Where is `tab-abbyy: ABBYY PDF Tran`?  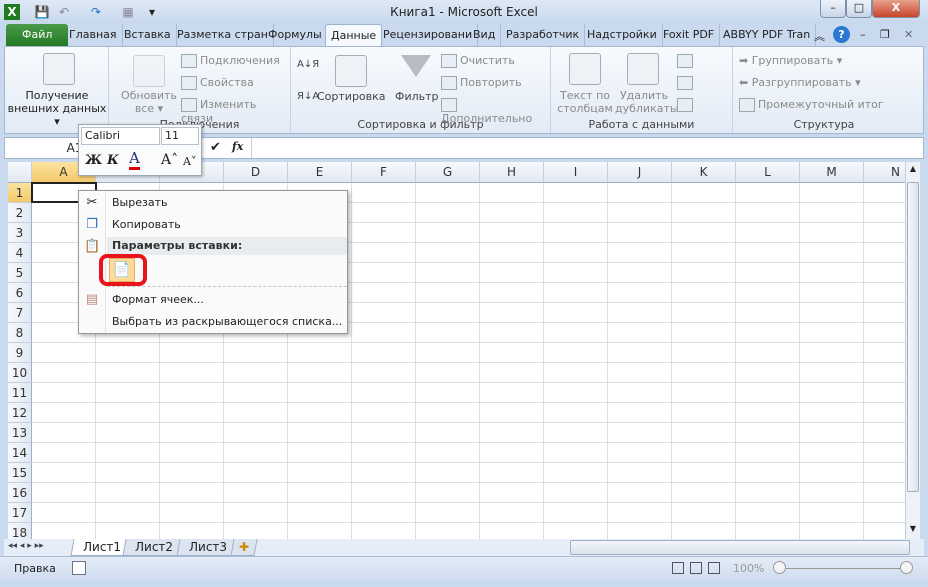
tab-abbyy: ABBYY PDF Tran is located at coordinates (767, 35).